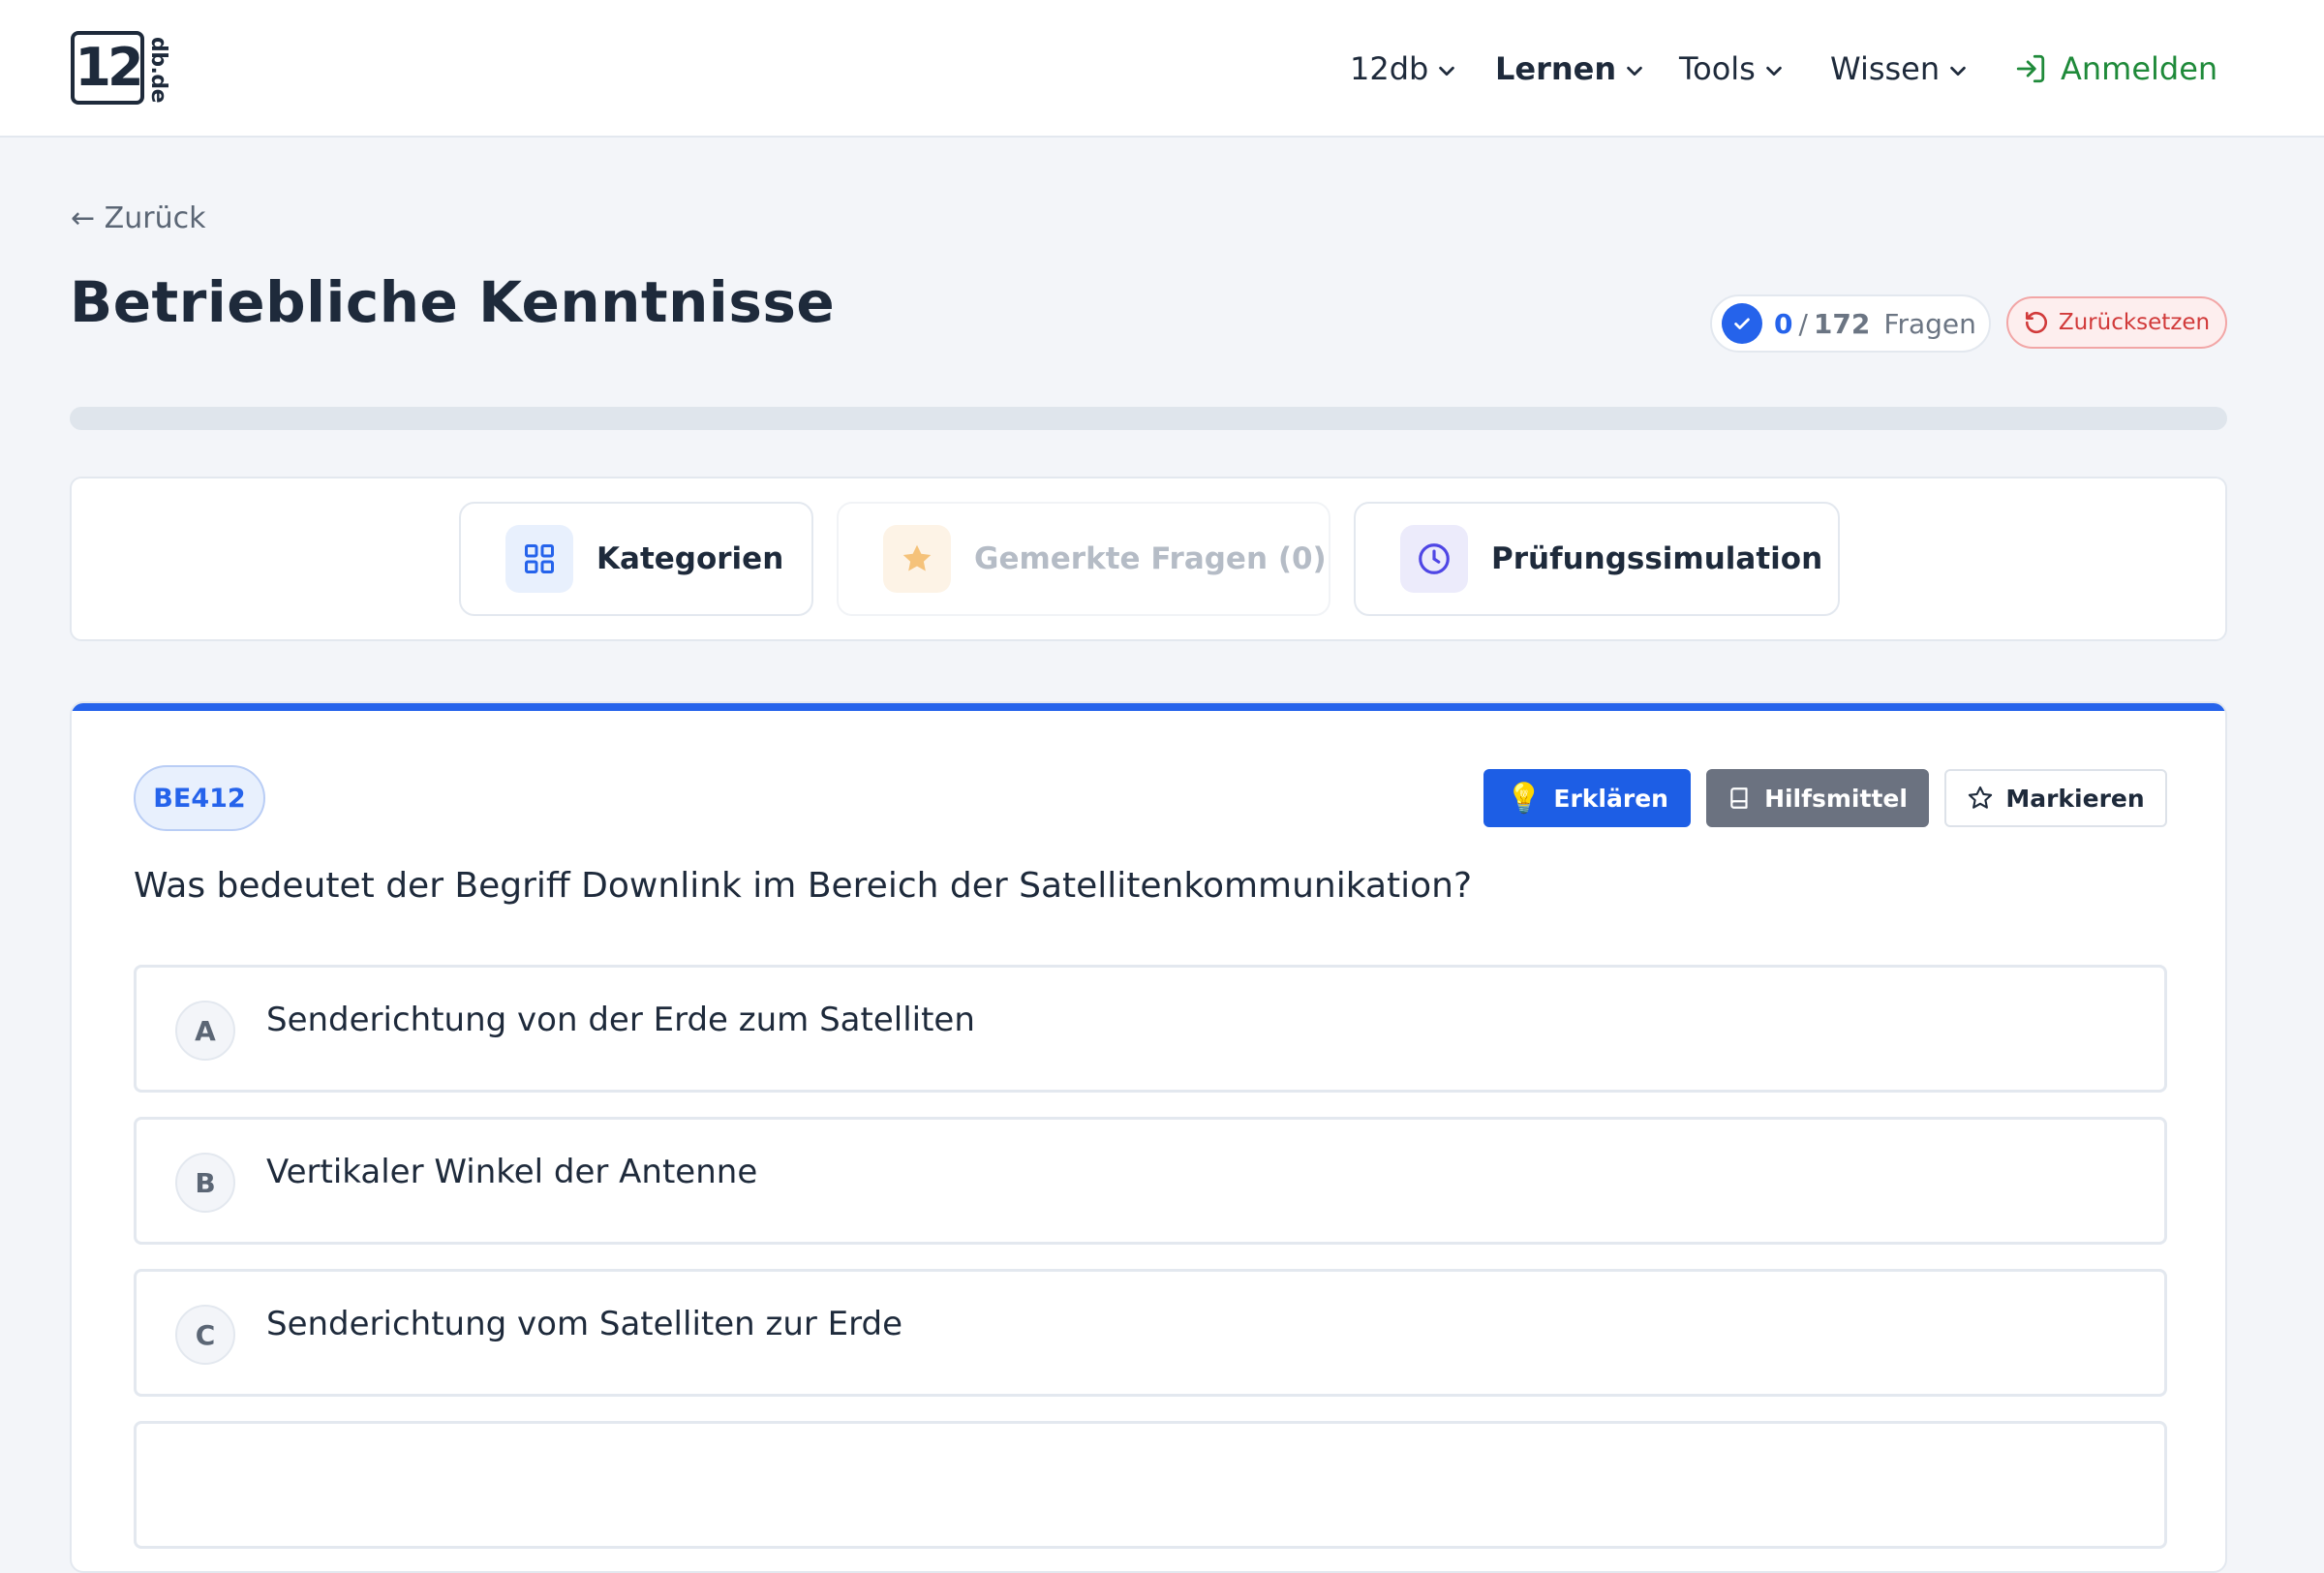  I want to click on answer-letter: A, so click(205, 1031).